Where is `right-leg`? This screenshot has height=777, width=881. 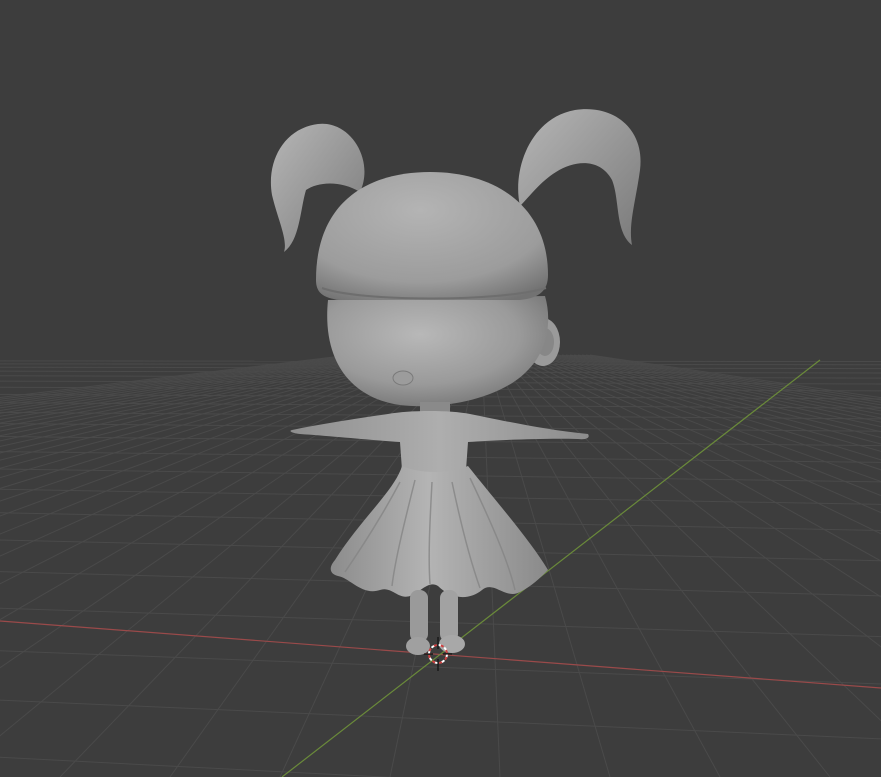 right-leg is located at coordinates (449, 616).